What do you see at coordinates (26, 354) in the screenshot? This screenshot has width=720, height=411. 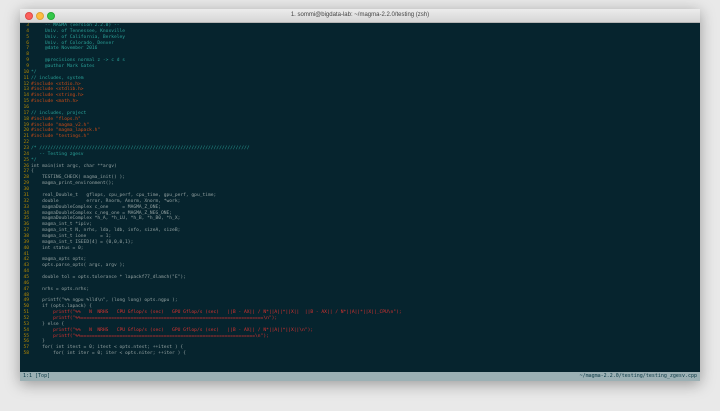 I see `line-number: 58` at bounding box center [26, 354].